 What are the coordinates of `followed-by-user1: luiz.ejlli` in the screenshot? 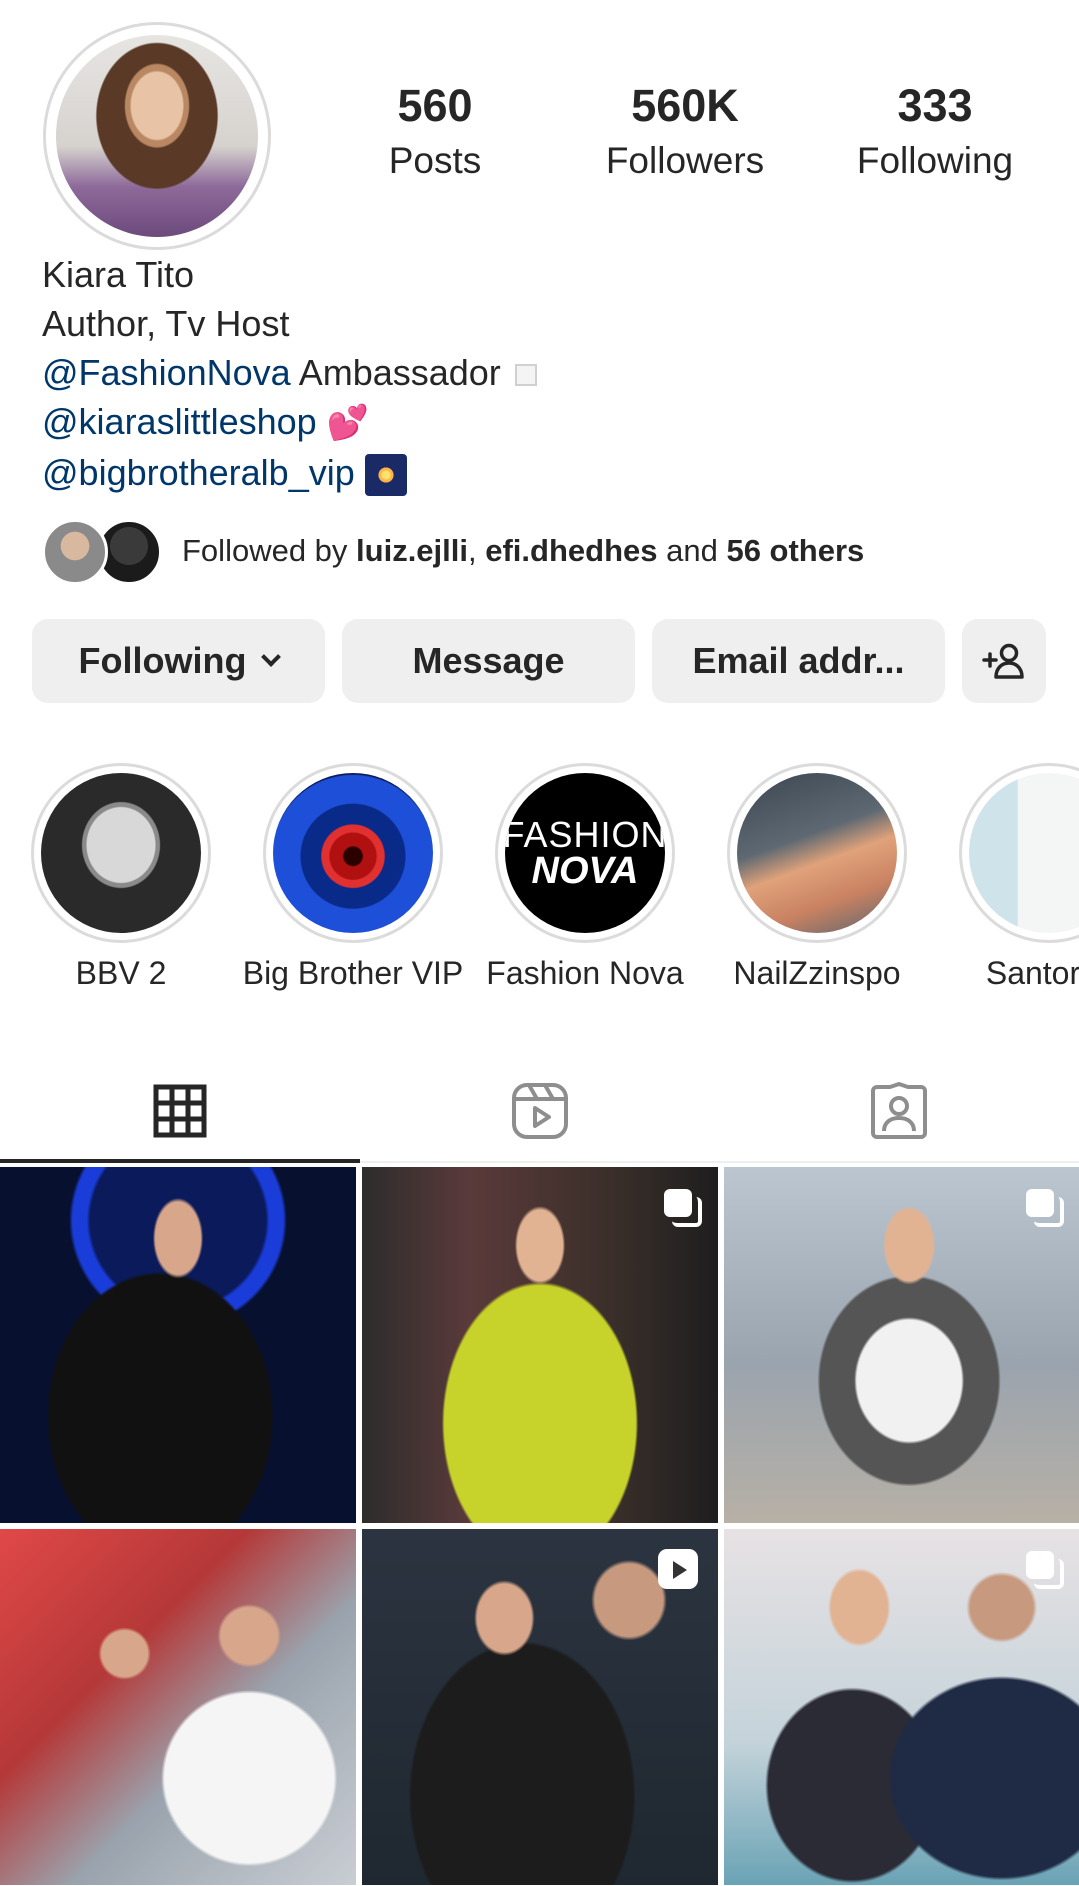 It's located at (412, 550).